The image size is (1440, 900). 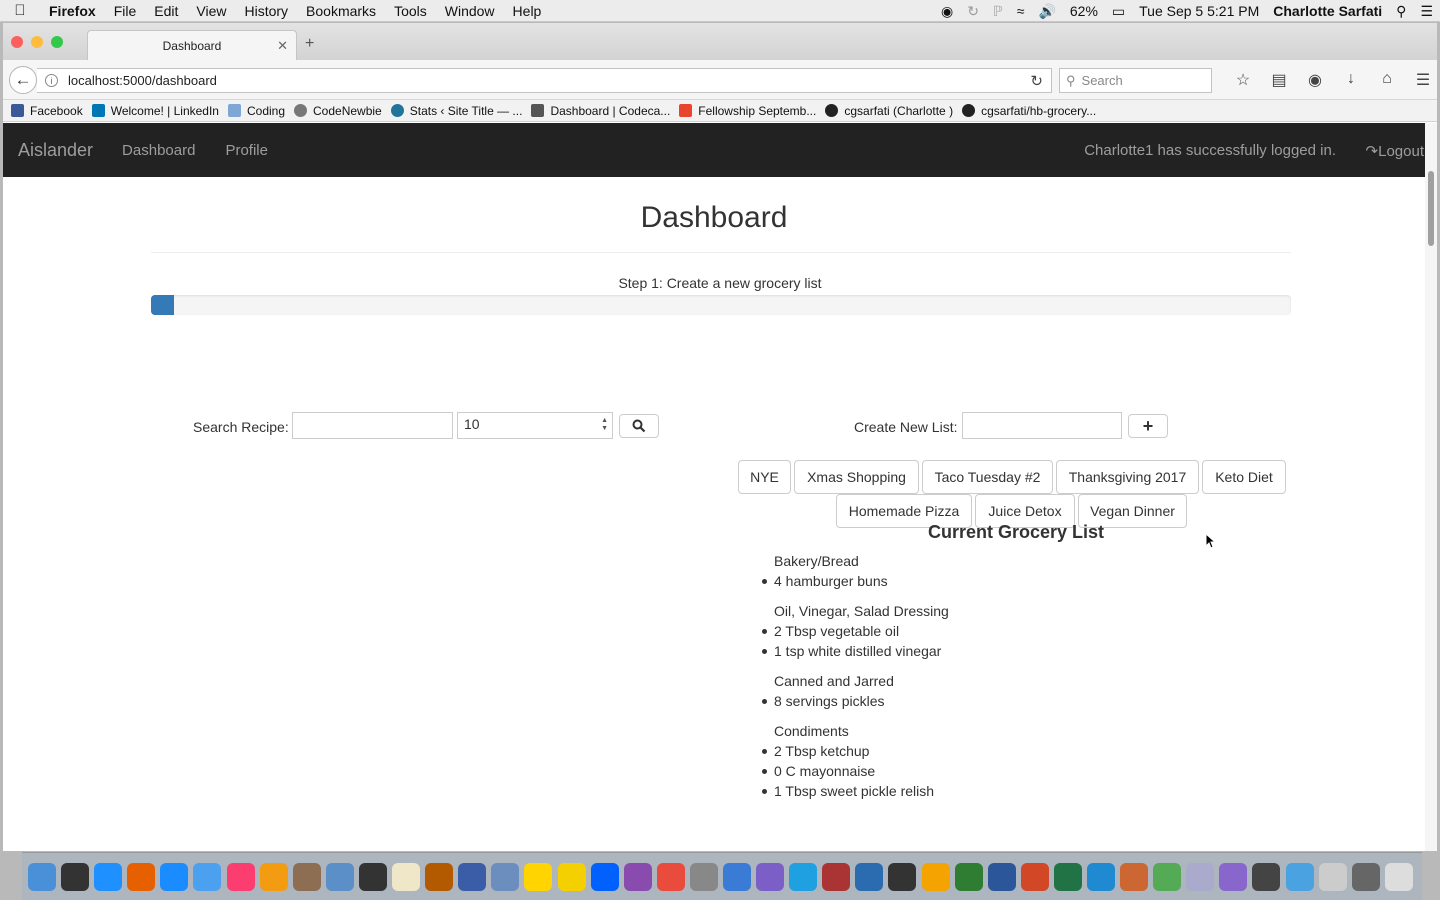 I want to click on browser-search-box: ⚲ Search, so click(x=1135, y=80).